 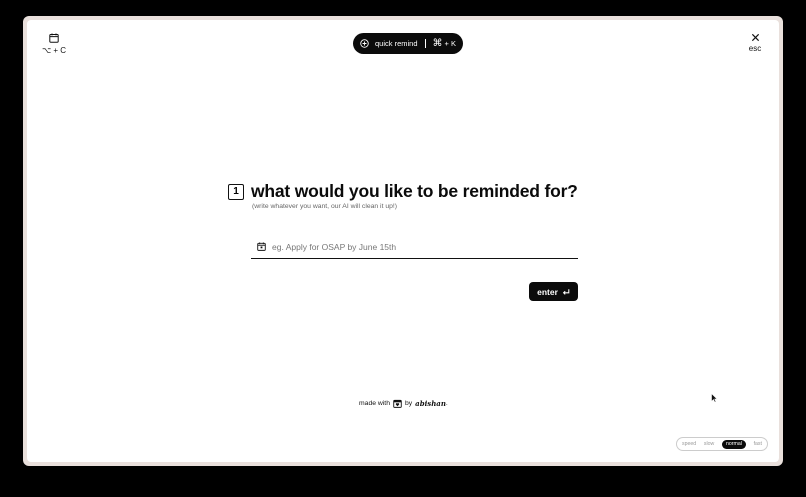 I want to click on close-icon, so click(x=755, y=37).